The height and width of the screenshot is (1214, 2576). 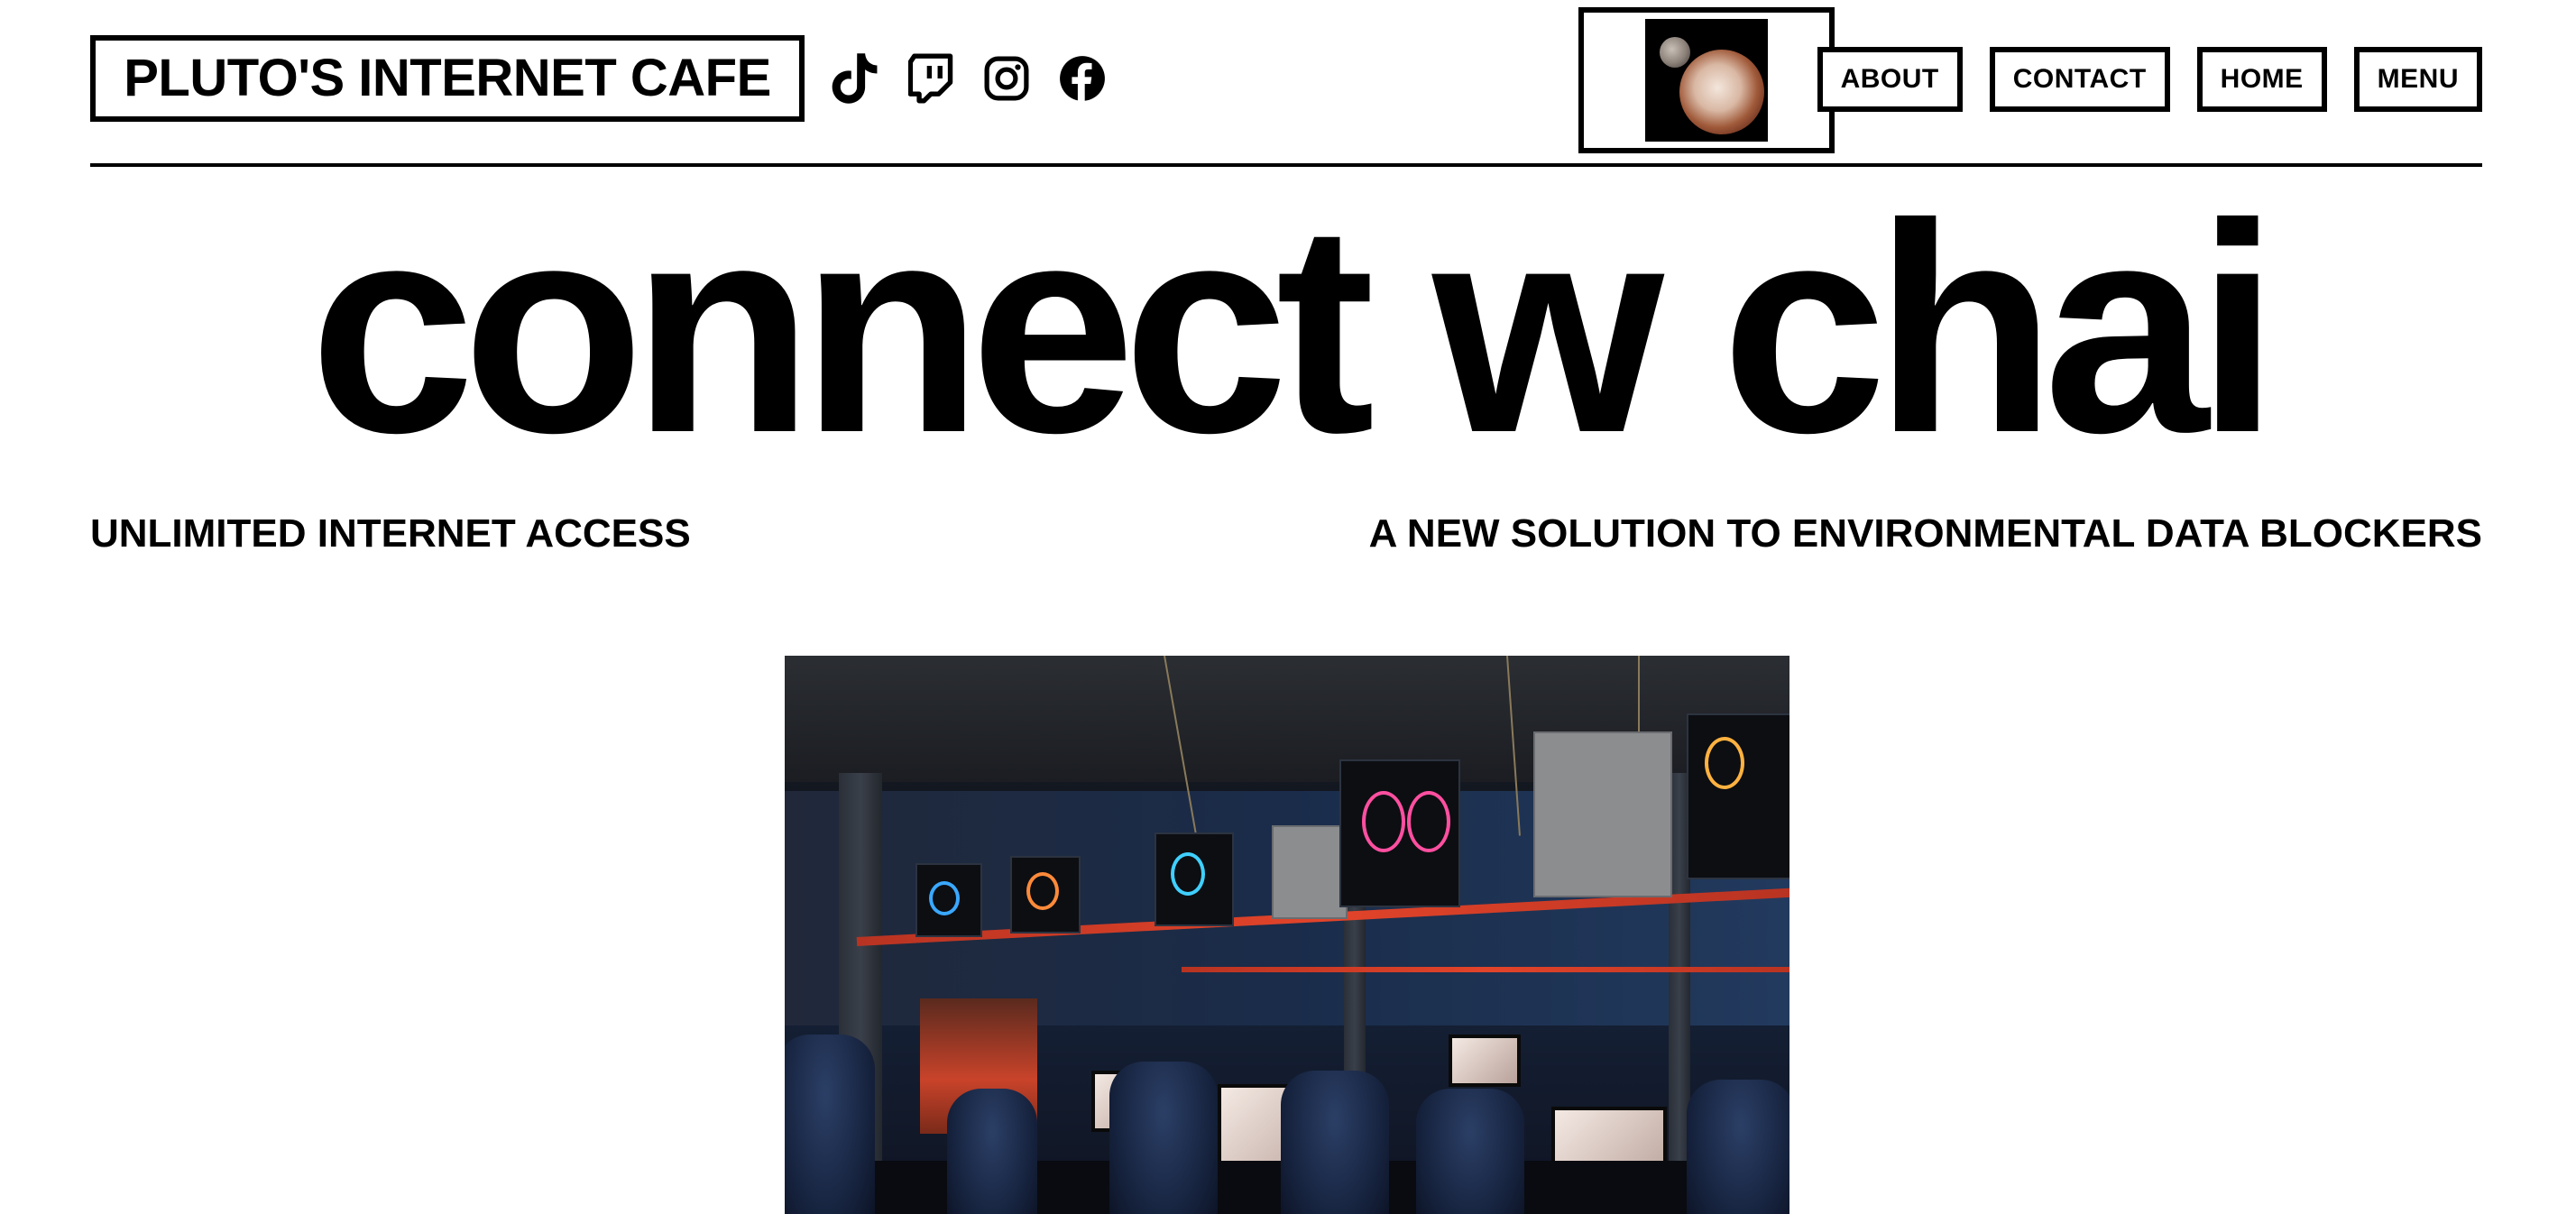 I want to click on nav-menu-button: MENU, so click(x=2417, y=79).